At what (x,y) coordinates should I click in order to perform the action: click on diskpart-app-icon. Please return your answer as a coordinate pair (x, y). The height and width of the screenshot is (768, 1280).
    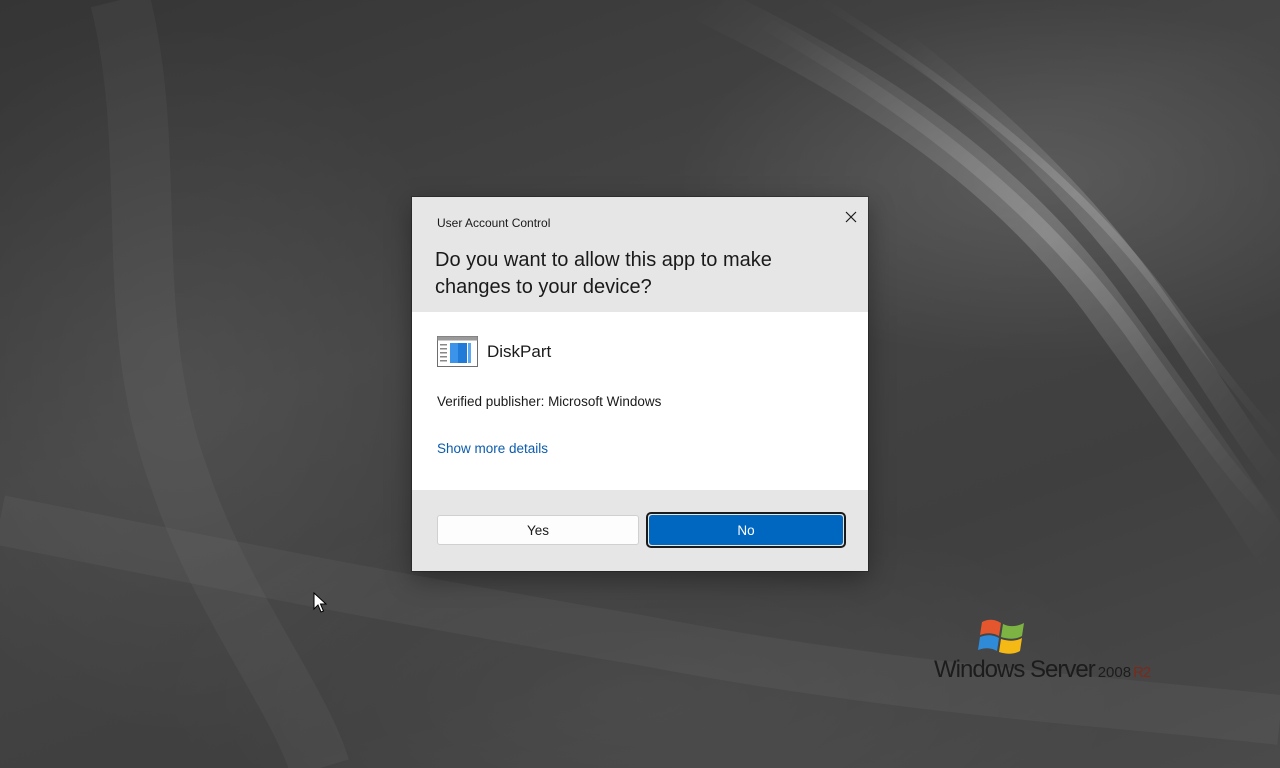
    Looking at the image, I should click on (457, 351).